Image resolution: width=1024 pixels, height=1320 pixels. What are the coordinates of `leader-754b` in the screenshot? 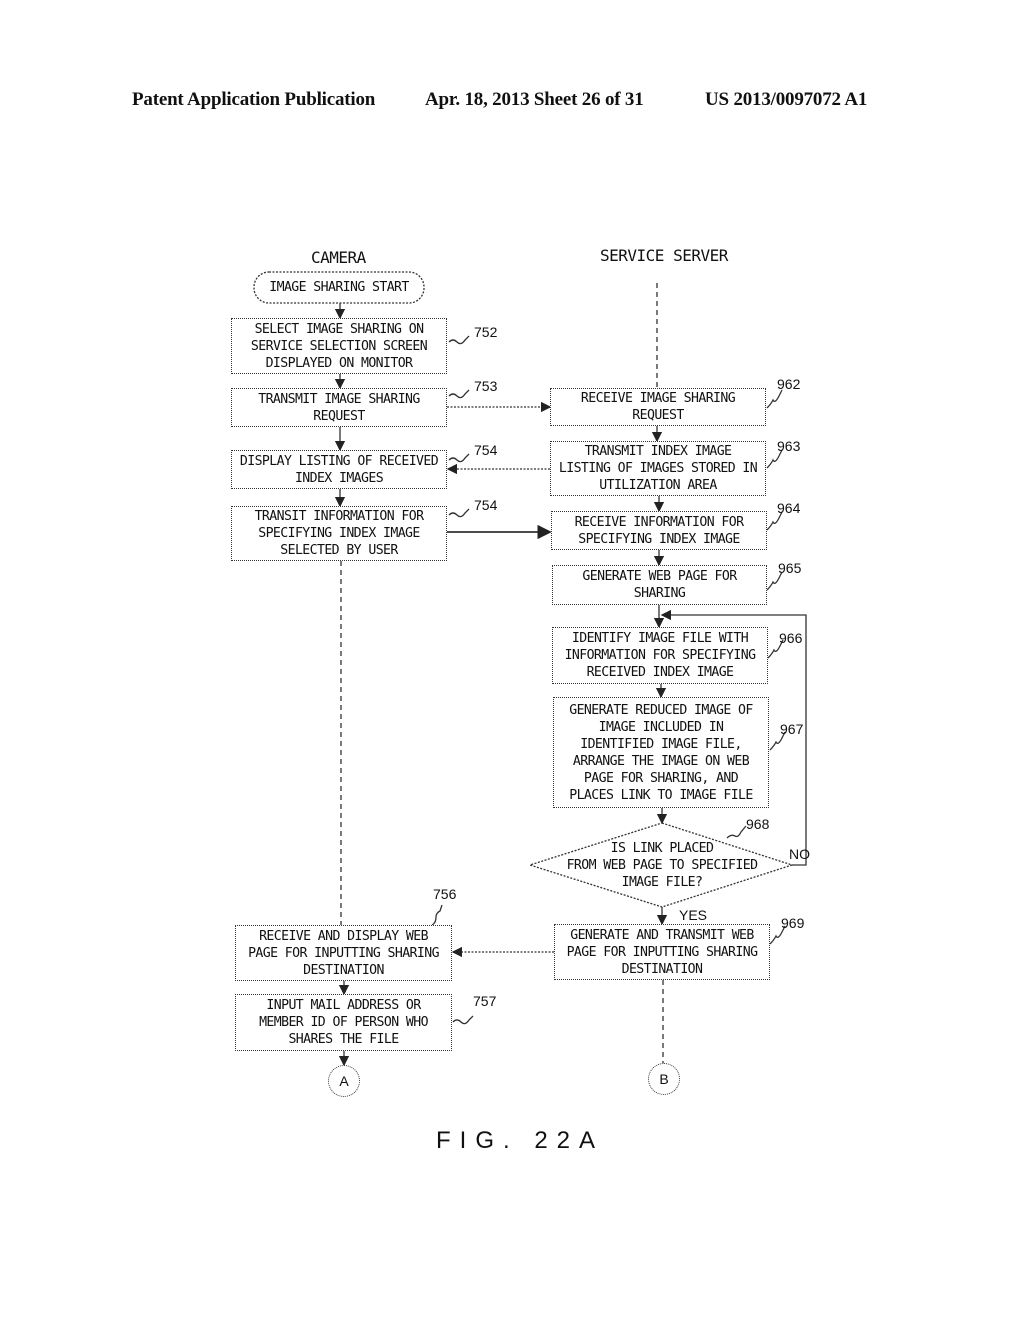 It's located at (459, 513).